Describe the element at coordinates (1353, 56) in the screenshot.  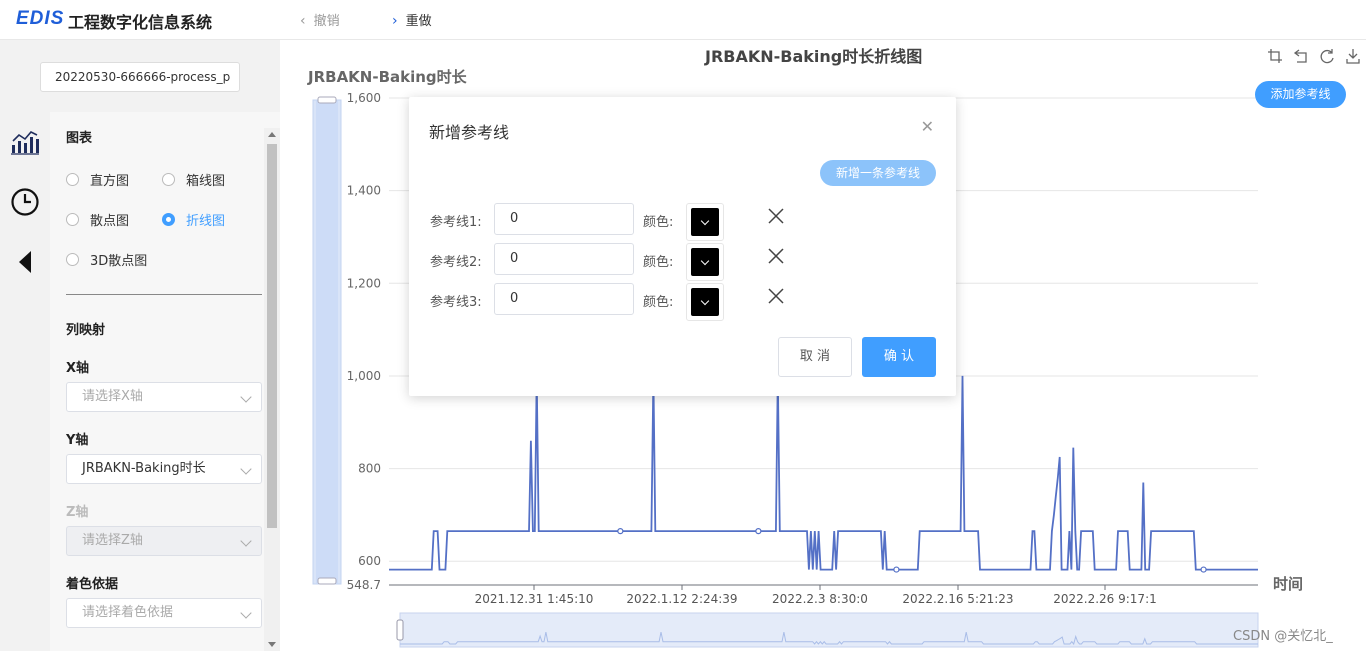
I see `download-icon` at that location.